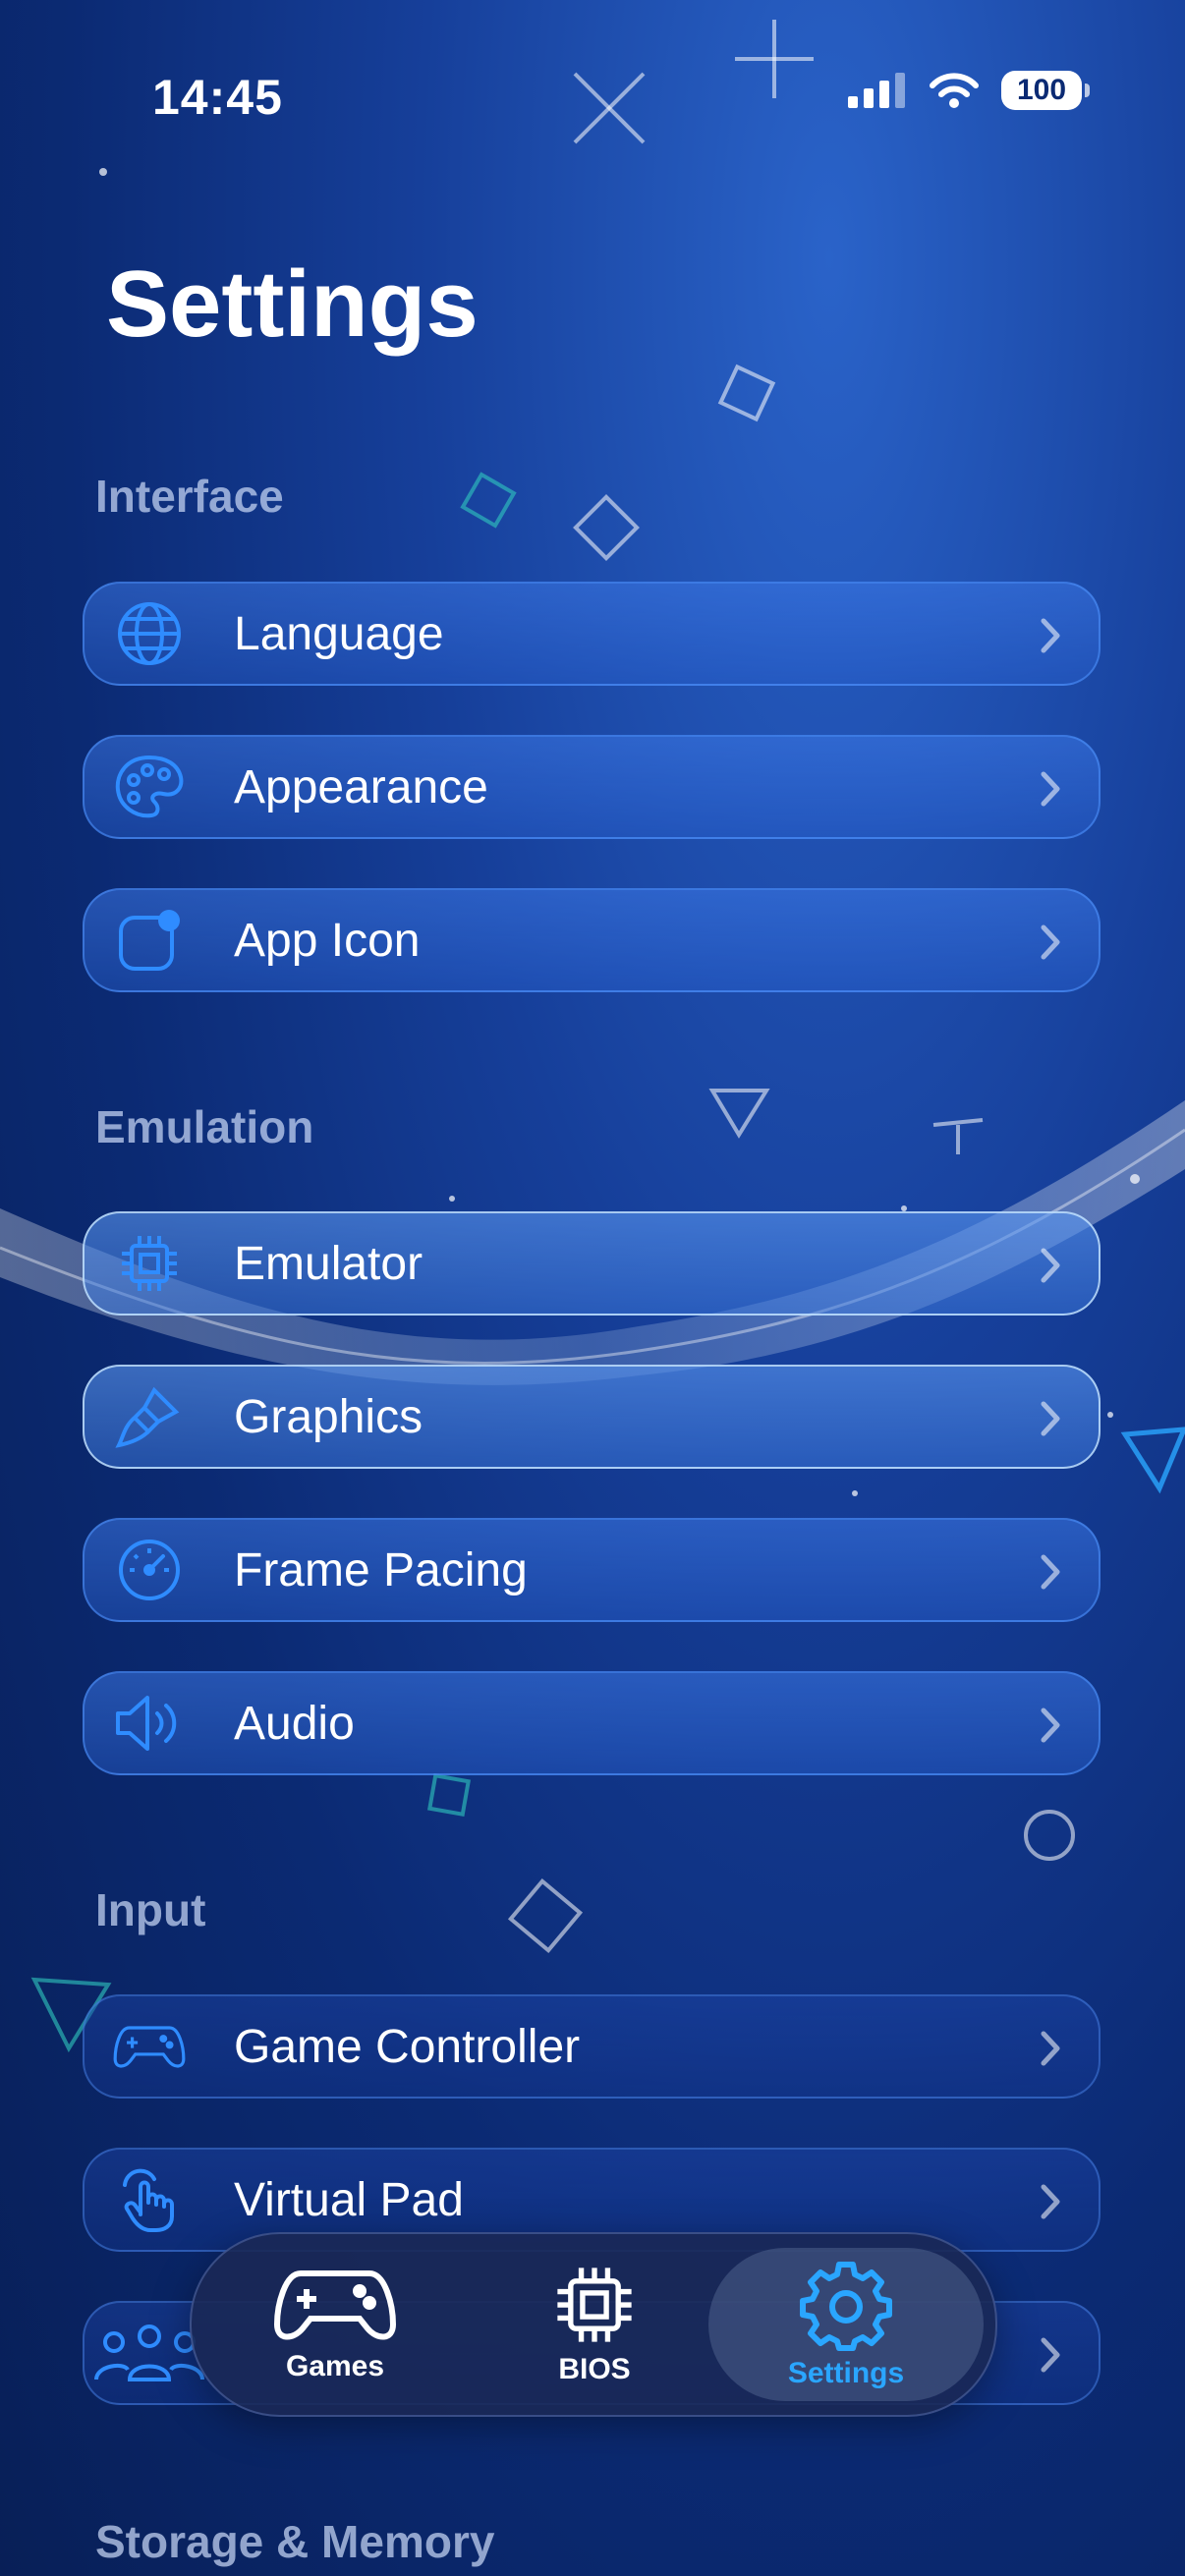 This screenshot has height=2576, width=1185. Describe the element at coordinates (217, 97) in the screenshot. I see `clock: 14:45` at that location.